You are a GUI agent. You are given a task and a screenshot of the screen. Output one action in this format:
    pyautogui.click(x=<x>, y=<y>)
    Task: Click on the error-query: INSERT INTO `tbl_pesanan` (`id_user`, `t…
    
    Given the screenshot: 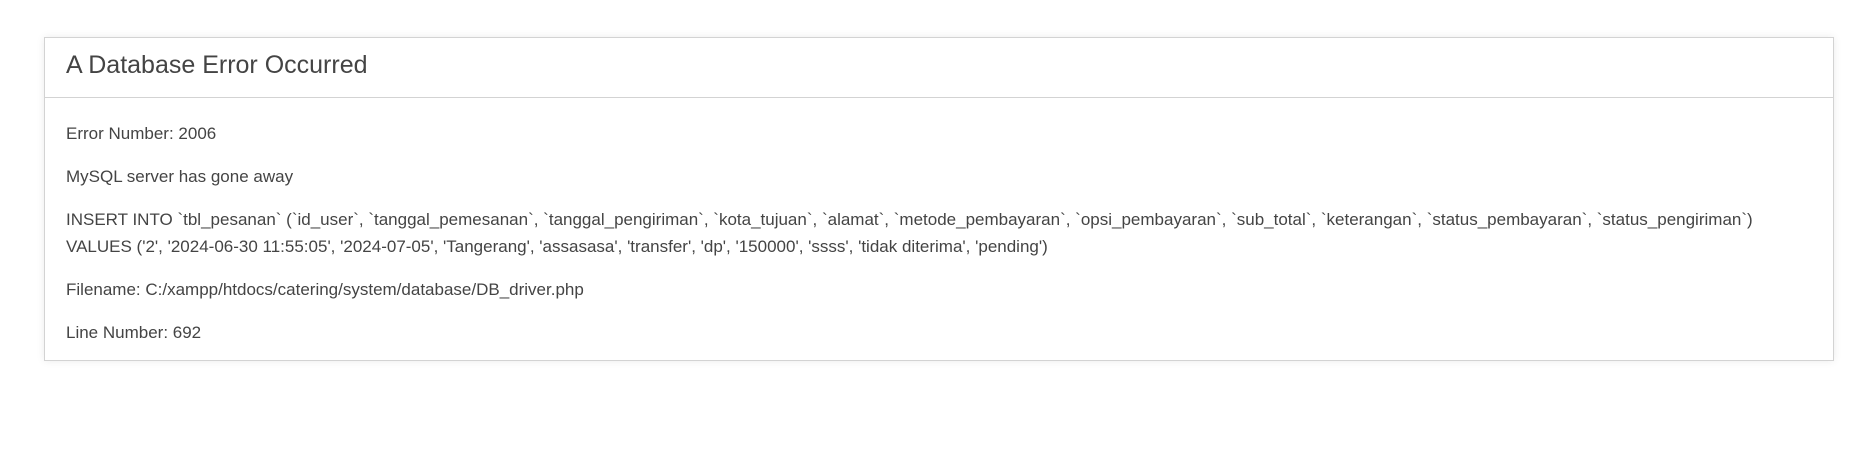 What is the action you would take?
    pyautogui.click(x=939, y=233)
    